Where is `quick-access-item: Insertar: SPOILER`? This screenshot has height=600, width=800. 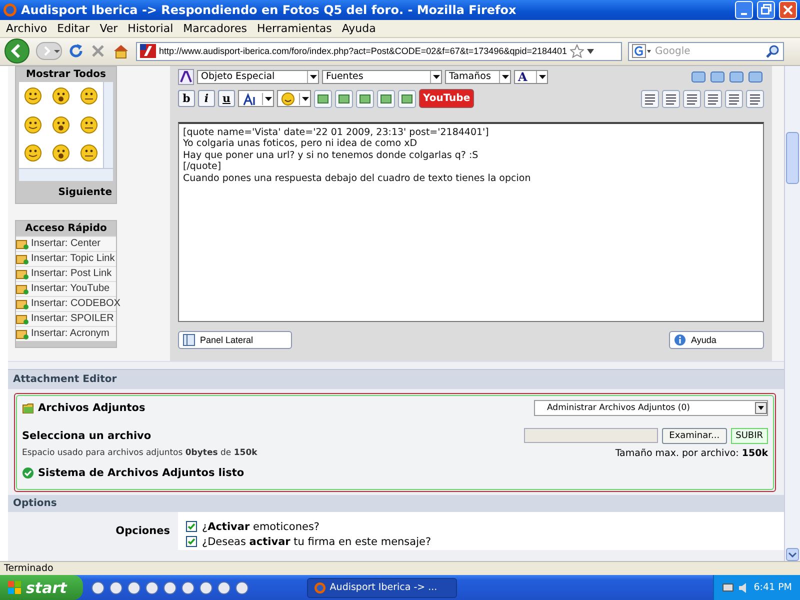 quick-access-item: Insertar: SPOILER is located at coordinates (66, 318).